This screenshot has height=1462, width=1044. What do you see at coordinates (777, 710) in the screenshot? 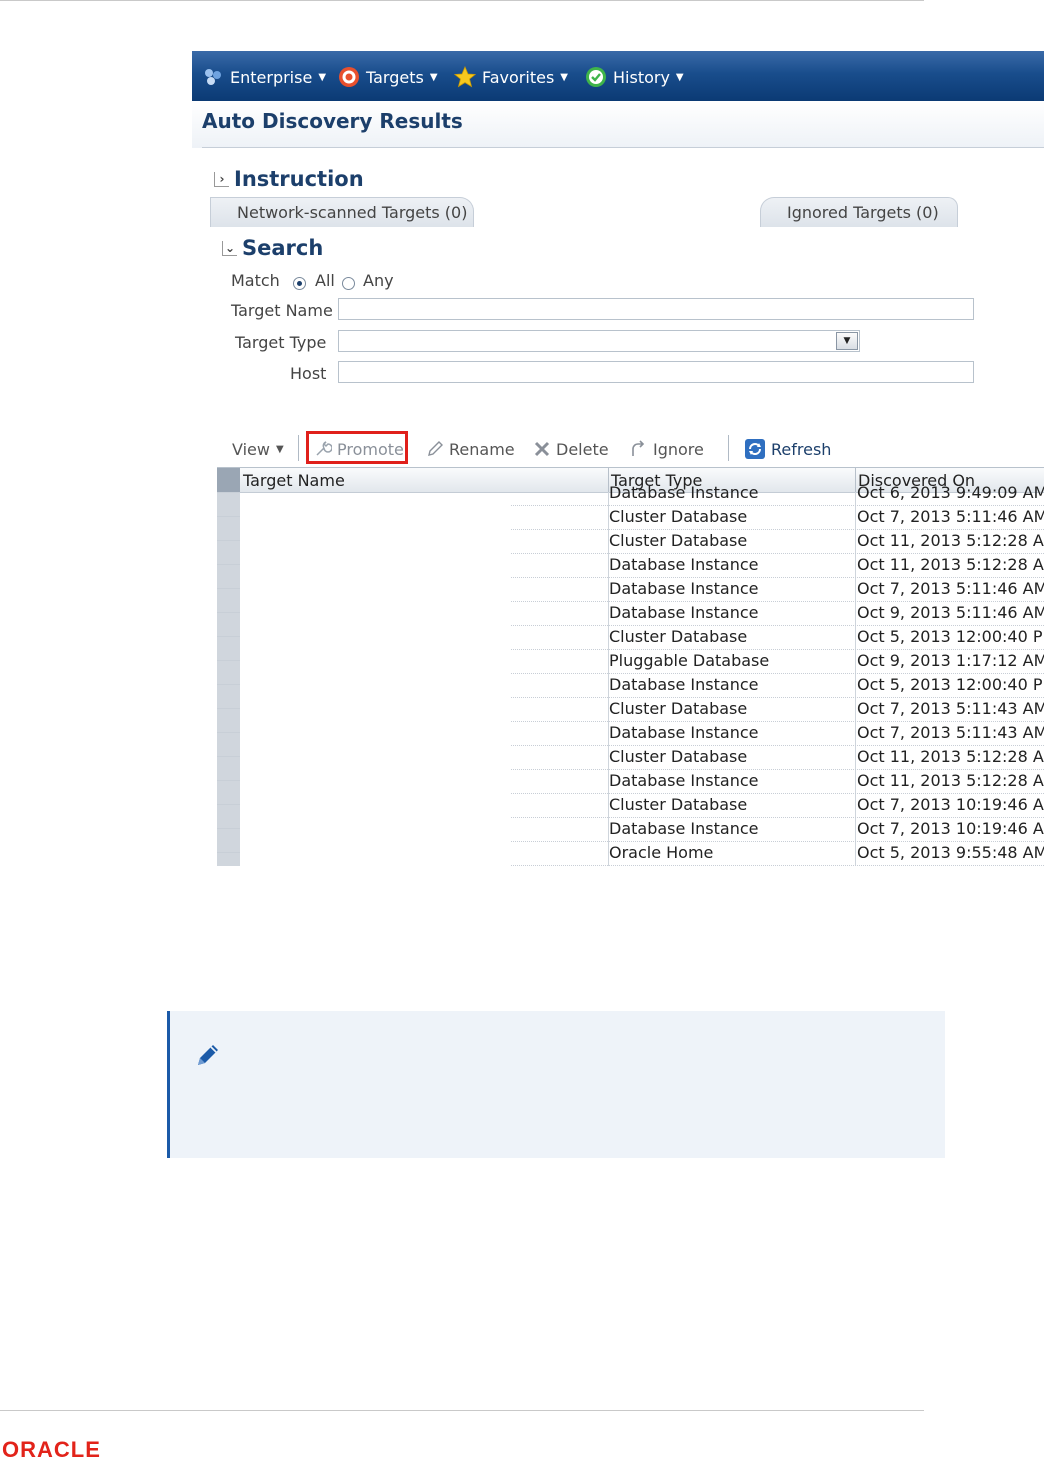
I see `table-row: Cluster Database Oct 7, 2013 5:11:43 AM P` at bounding box center [777, 710].